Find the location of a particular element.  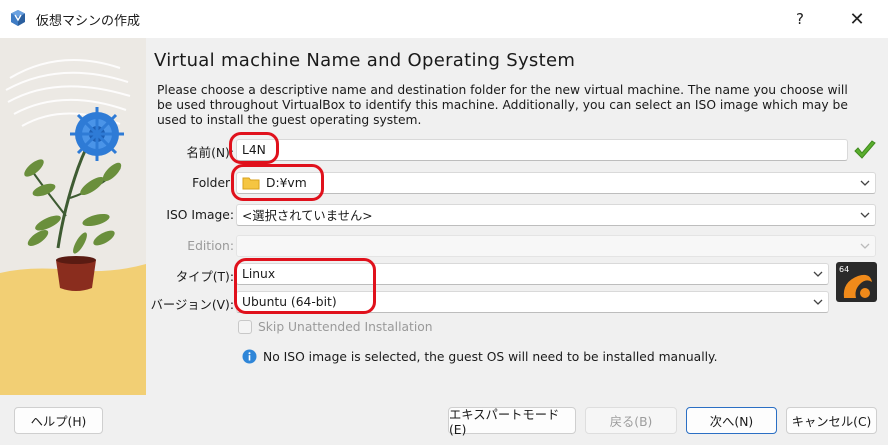

iso-image-select: <選択されていません> is located at coordinates (556, 215).